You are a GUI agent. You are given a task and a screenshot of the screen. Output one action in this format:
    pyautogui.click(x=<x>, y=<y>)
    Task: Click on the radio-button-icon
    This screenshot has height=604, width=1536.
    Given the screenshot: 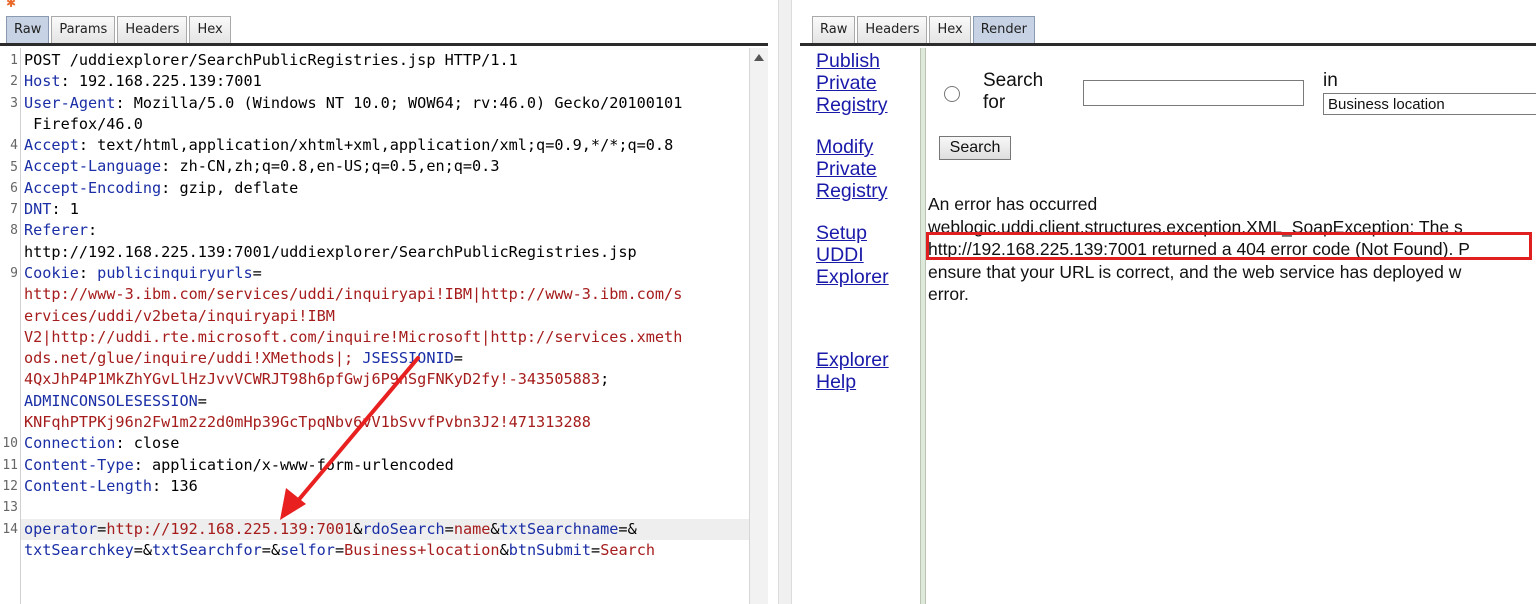 What is the action you would take?
    pyautogui.click(x=952, y=94)
    